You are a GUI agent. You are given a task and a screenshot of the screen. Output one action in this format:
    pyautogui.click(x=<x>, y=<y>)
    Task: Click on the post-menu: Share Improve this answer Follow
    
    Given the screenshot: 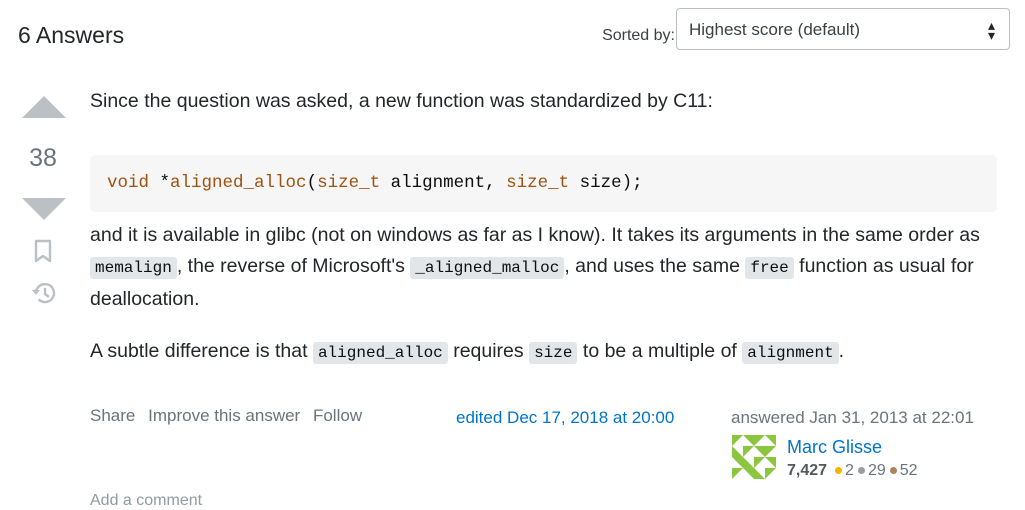 What is the action you would take?
    pyautogui.click(x=230, y=416)
    